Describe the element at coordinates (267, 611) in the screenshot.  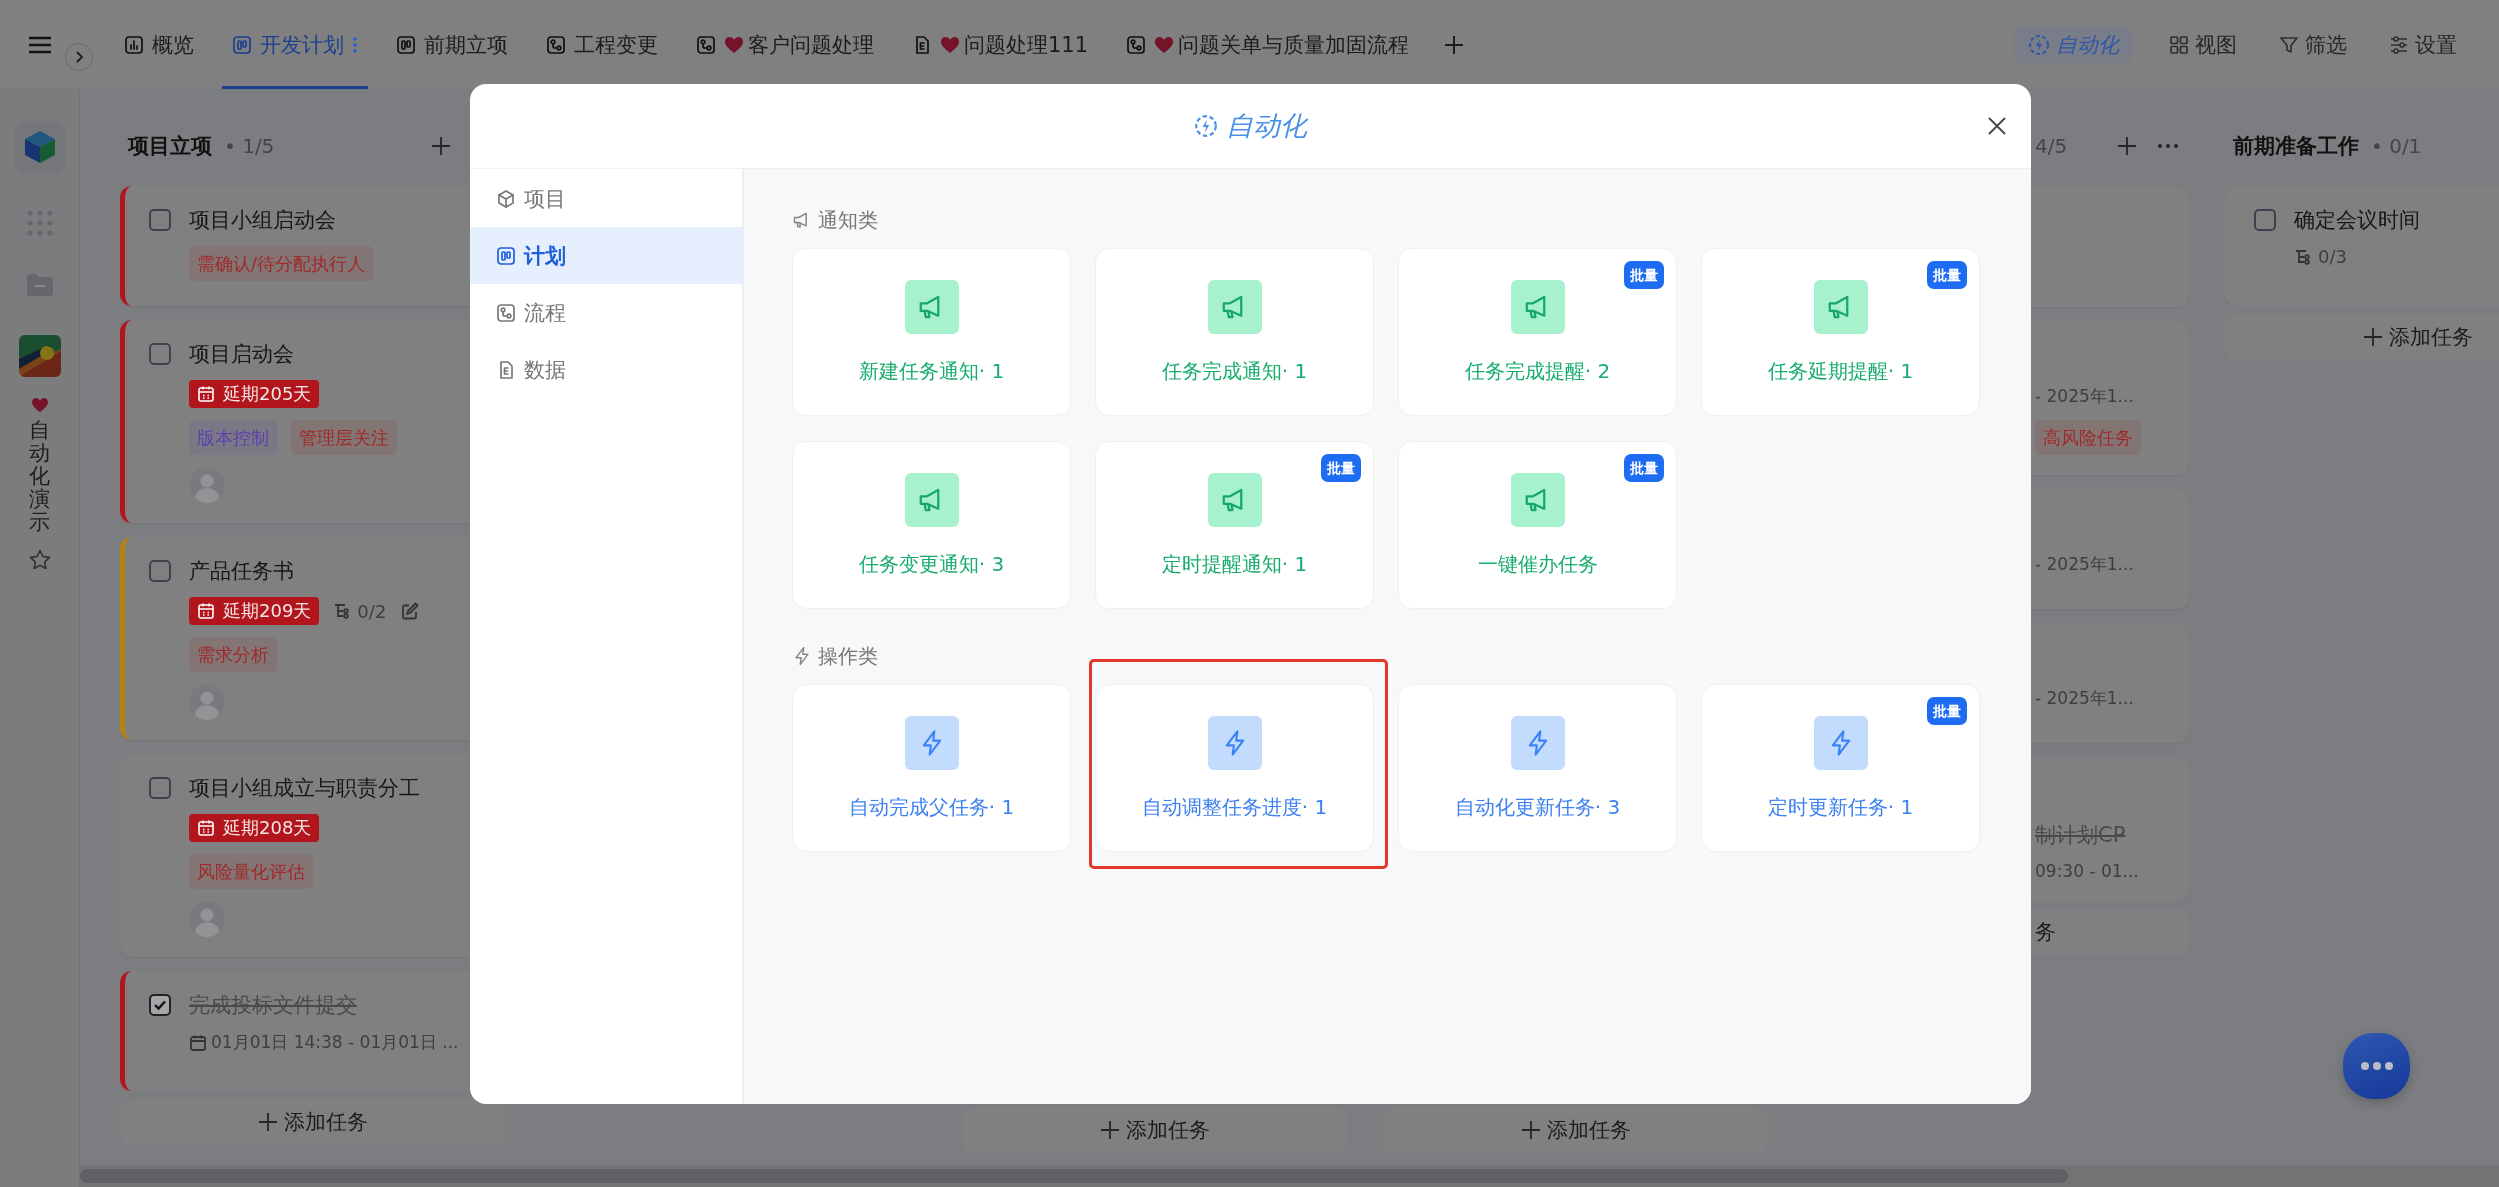
I see `overdue-text: 延期209天` at that location.